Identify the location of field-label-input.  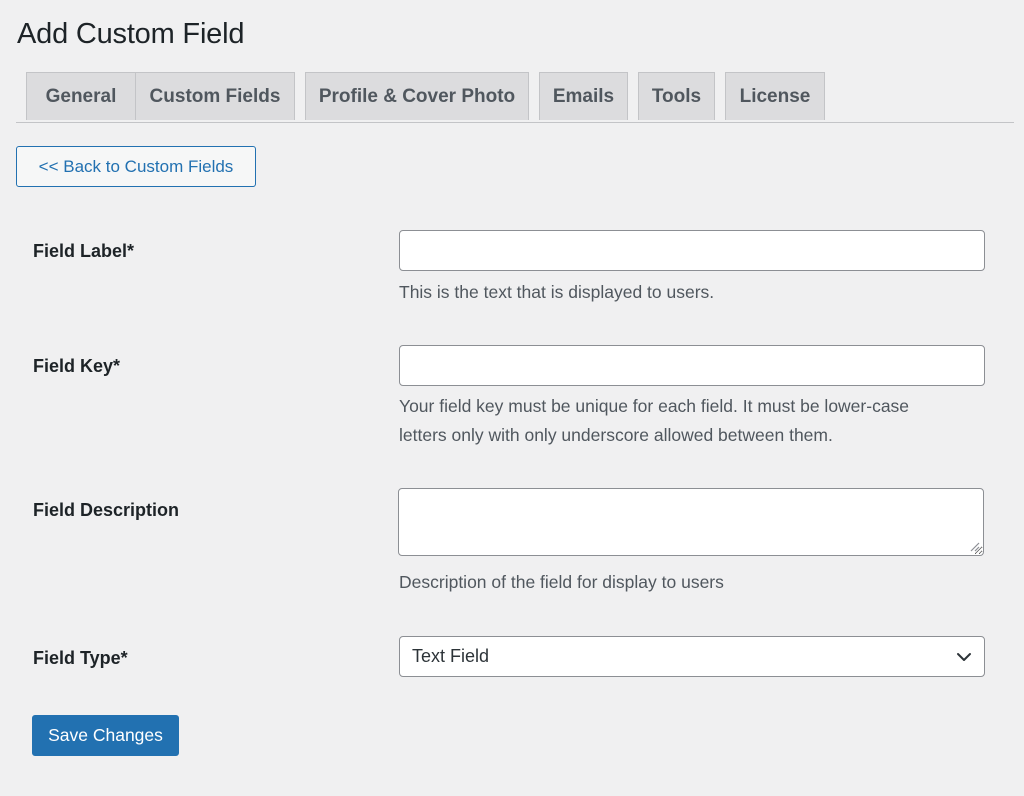
(692, 250).